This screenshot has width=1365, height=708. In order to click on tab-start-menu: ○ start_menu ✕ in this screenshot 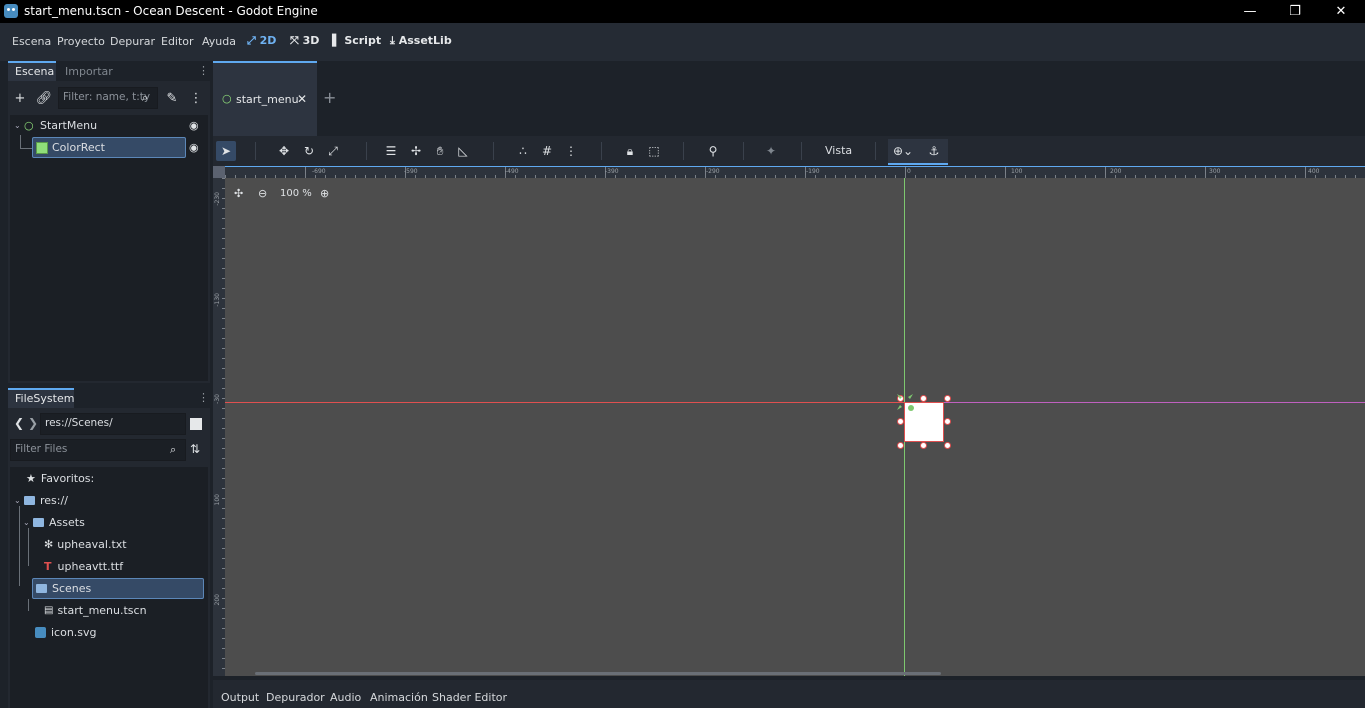, I will do `click(265, 98)`.